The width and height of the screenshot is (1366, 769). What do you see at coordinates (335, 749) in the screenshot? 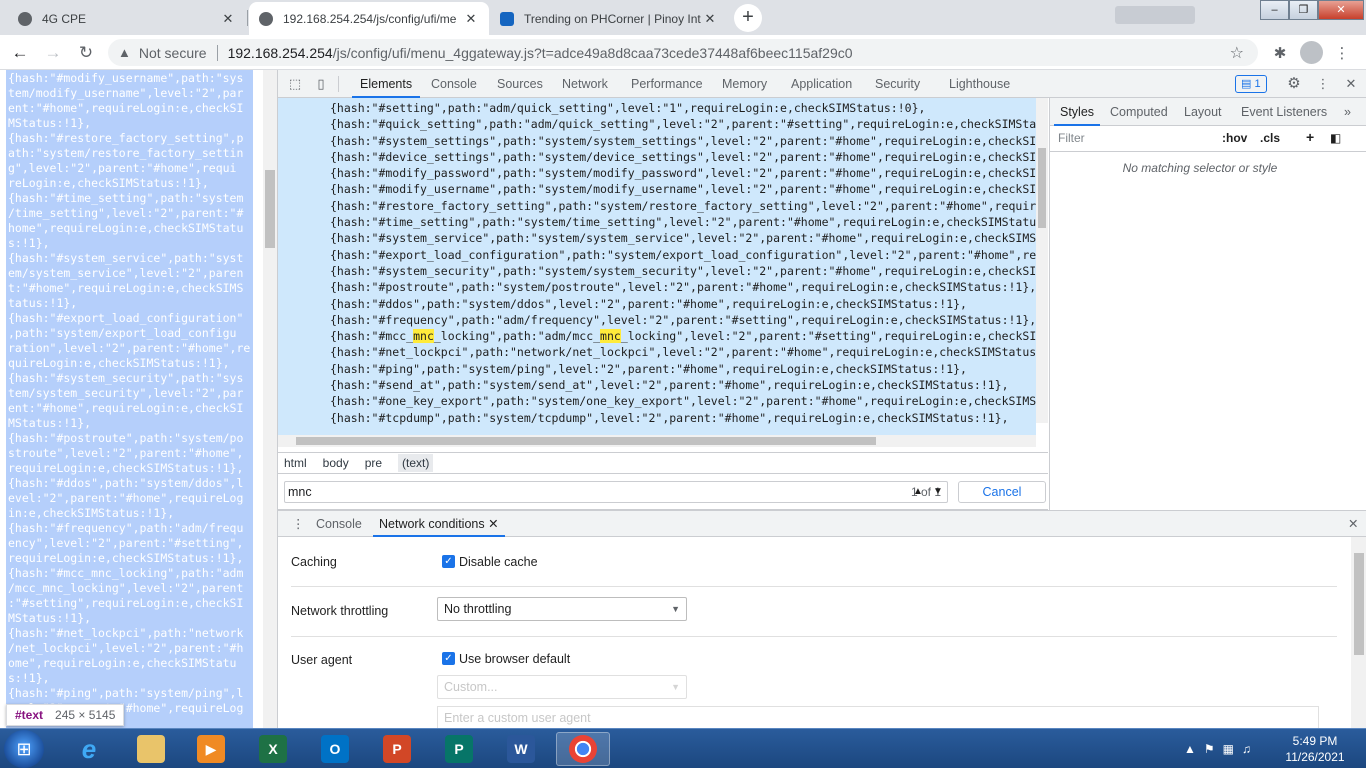
I see `taskbar-outlook: O` at bounding box center [335, 749].